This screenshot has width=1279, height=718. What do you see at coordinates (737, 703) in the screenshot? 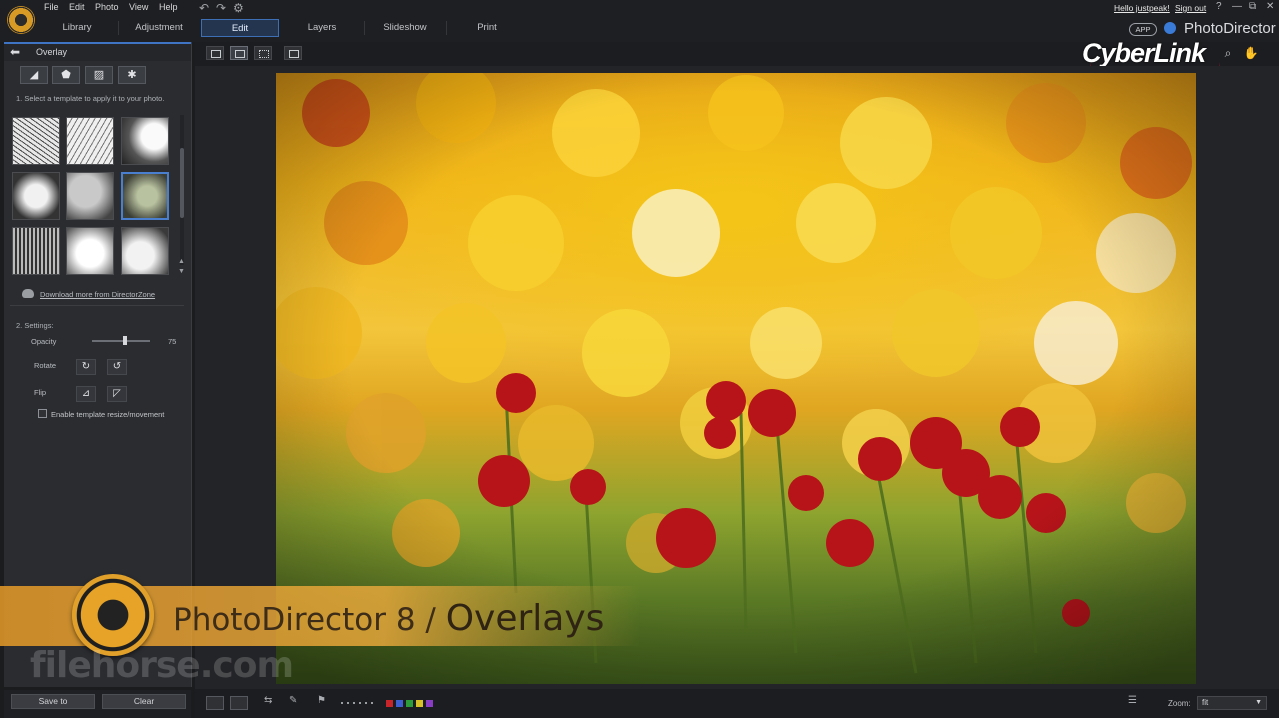
I see `bottom-bar` at bounding box center [737, 703].